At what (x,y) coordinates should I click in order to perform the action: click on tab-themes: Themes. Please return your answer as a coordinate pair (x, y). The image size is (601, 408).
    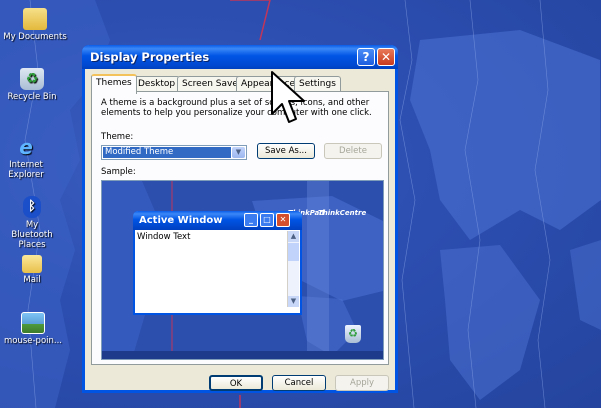
    Looking at the image, I should click on (114, 84).